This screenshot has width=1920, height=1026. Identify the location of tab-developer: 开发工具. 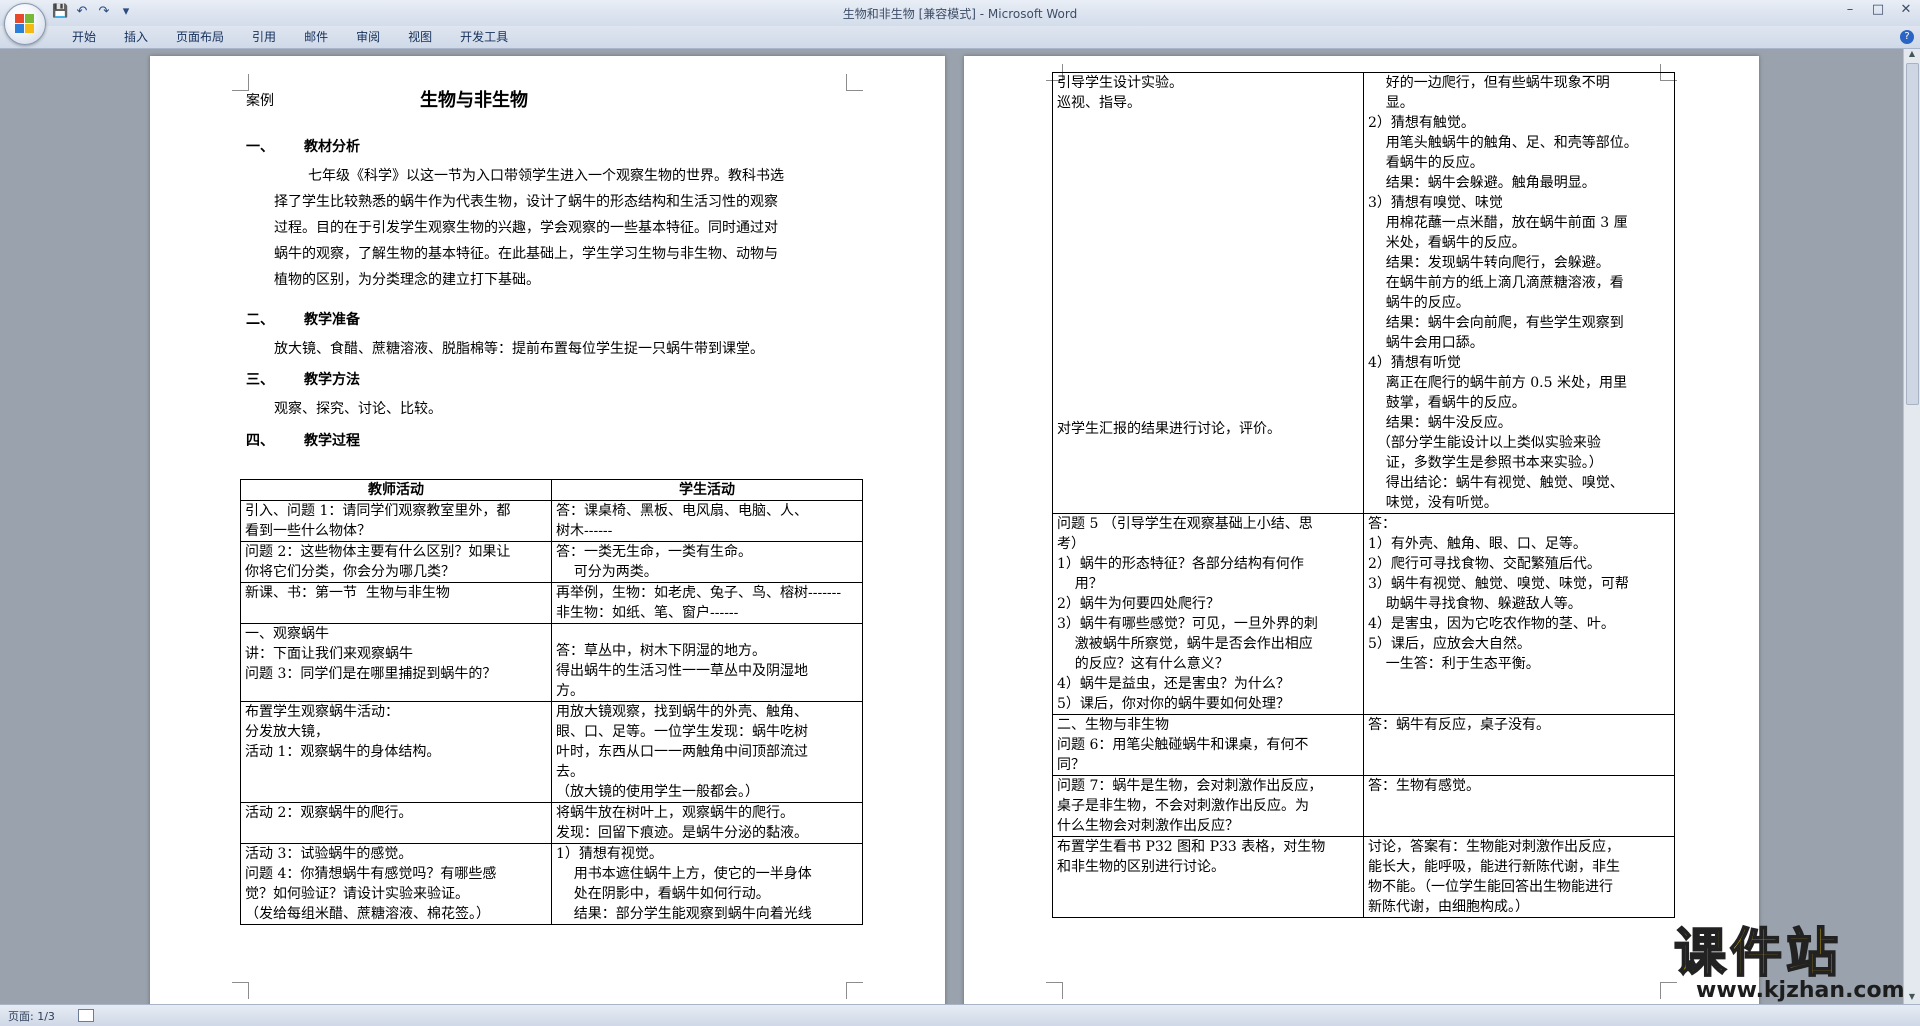
(484, 37).